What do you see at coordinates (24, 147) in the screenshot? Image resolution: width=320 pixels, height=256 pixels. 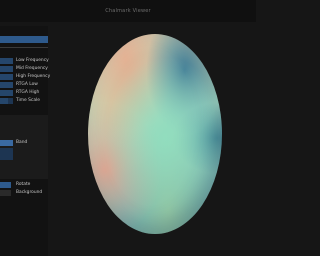 I see `band-section` at bounding box center [24, 147].